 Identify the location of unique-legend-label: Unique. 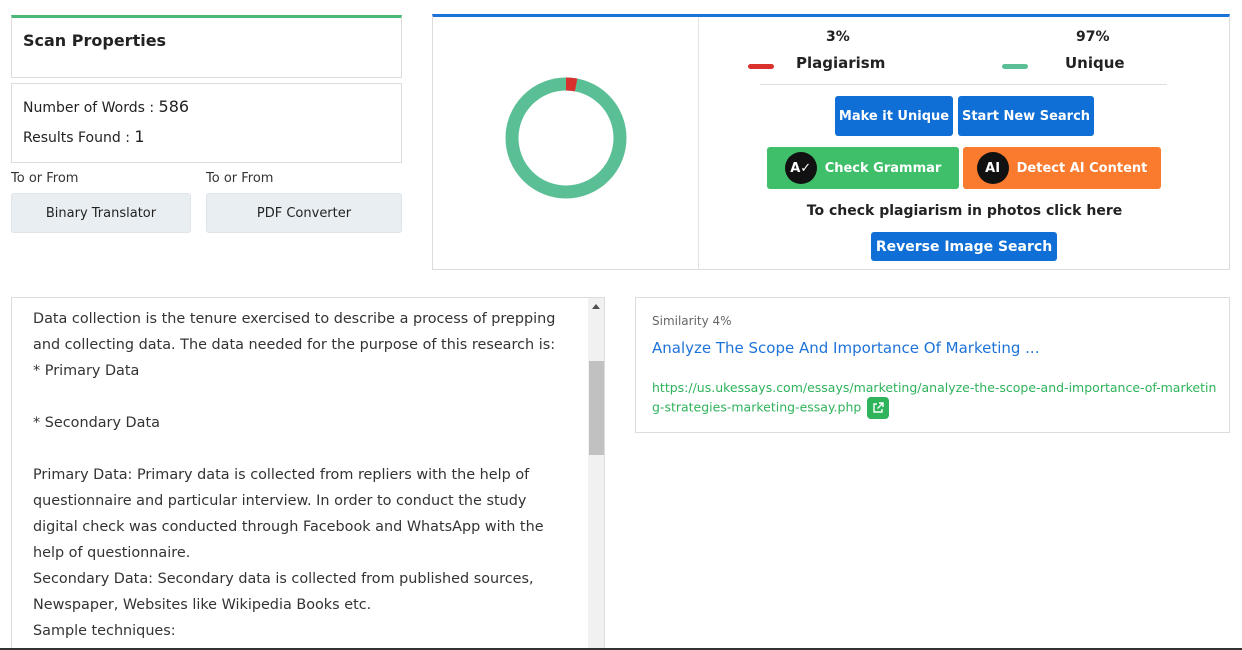
(1095, 63).